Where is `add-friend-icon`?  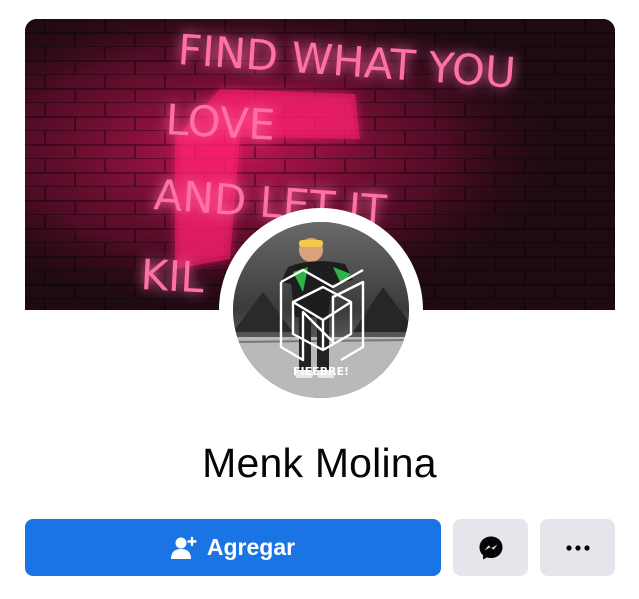 add-friend-icon is located at coordinates (183, 547).